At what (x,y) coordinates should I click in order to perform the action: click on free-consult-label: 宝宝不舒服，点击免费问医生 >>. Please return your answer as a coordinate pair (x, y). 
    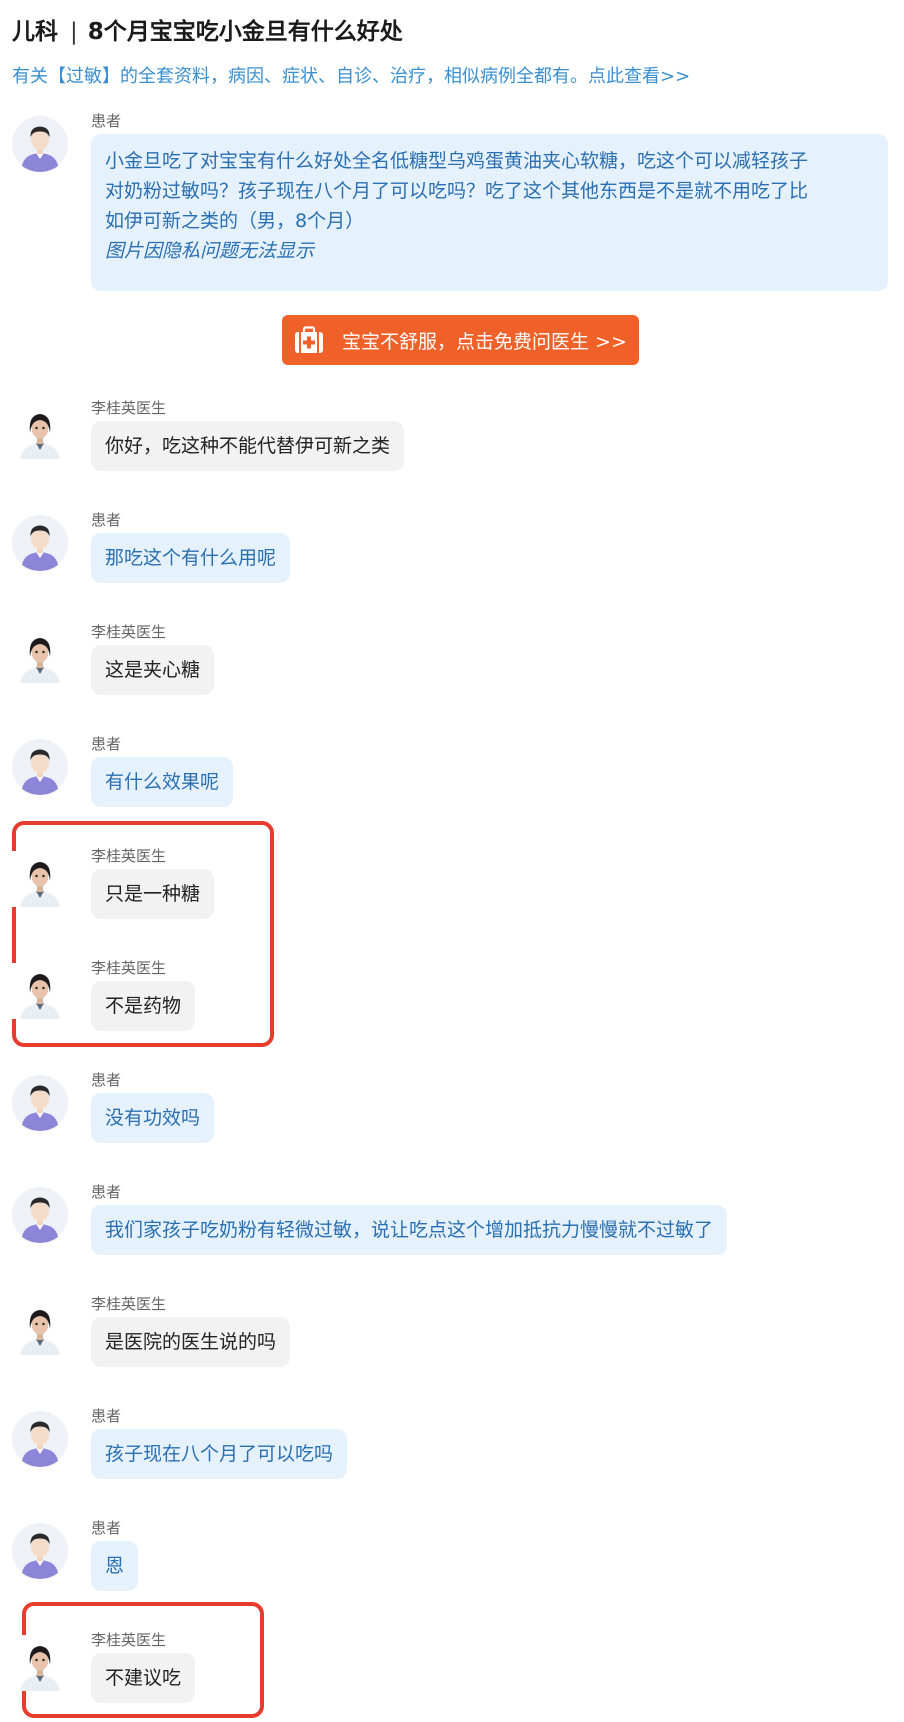
    Looking at the image, I should click on (484, 341).